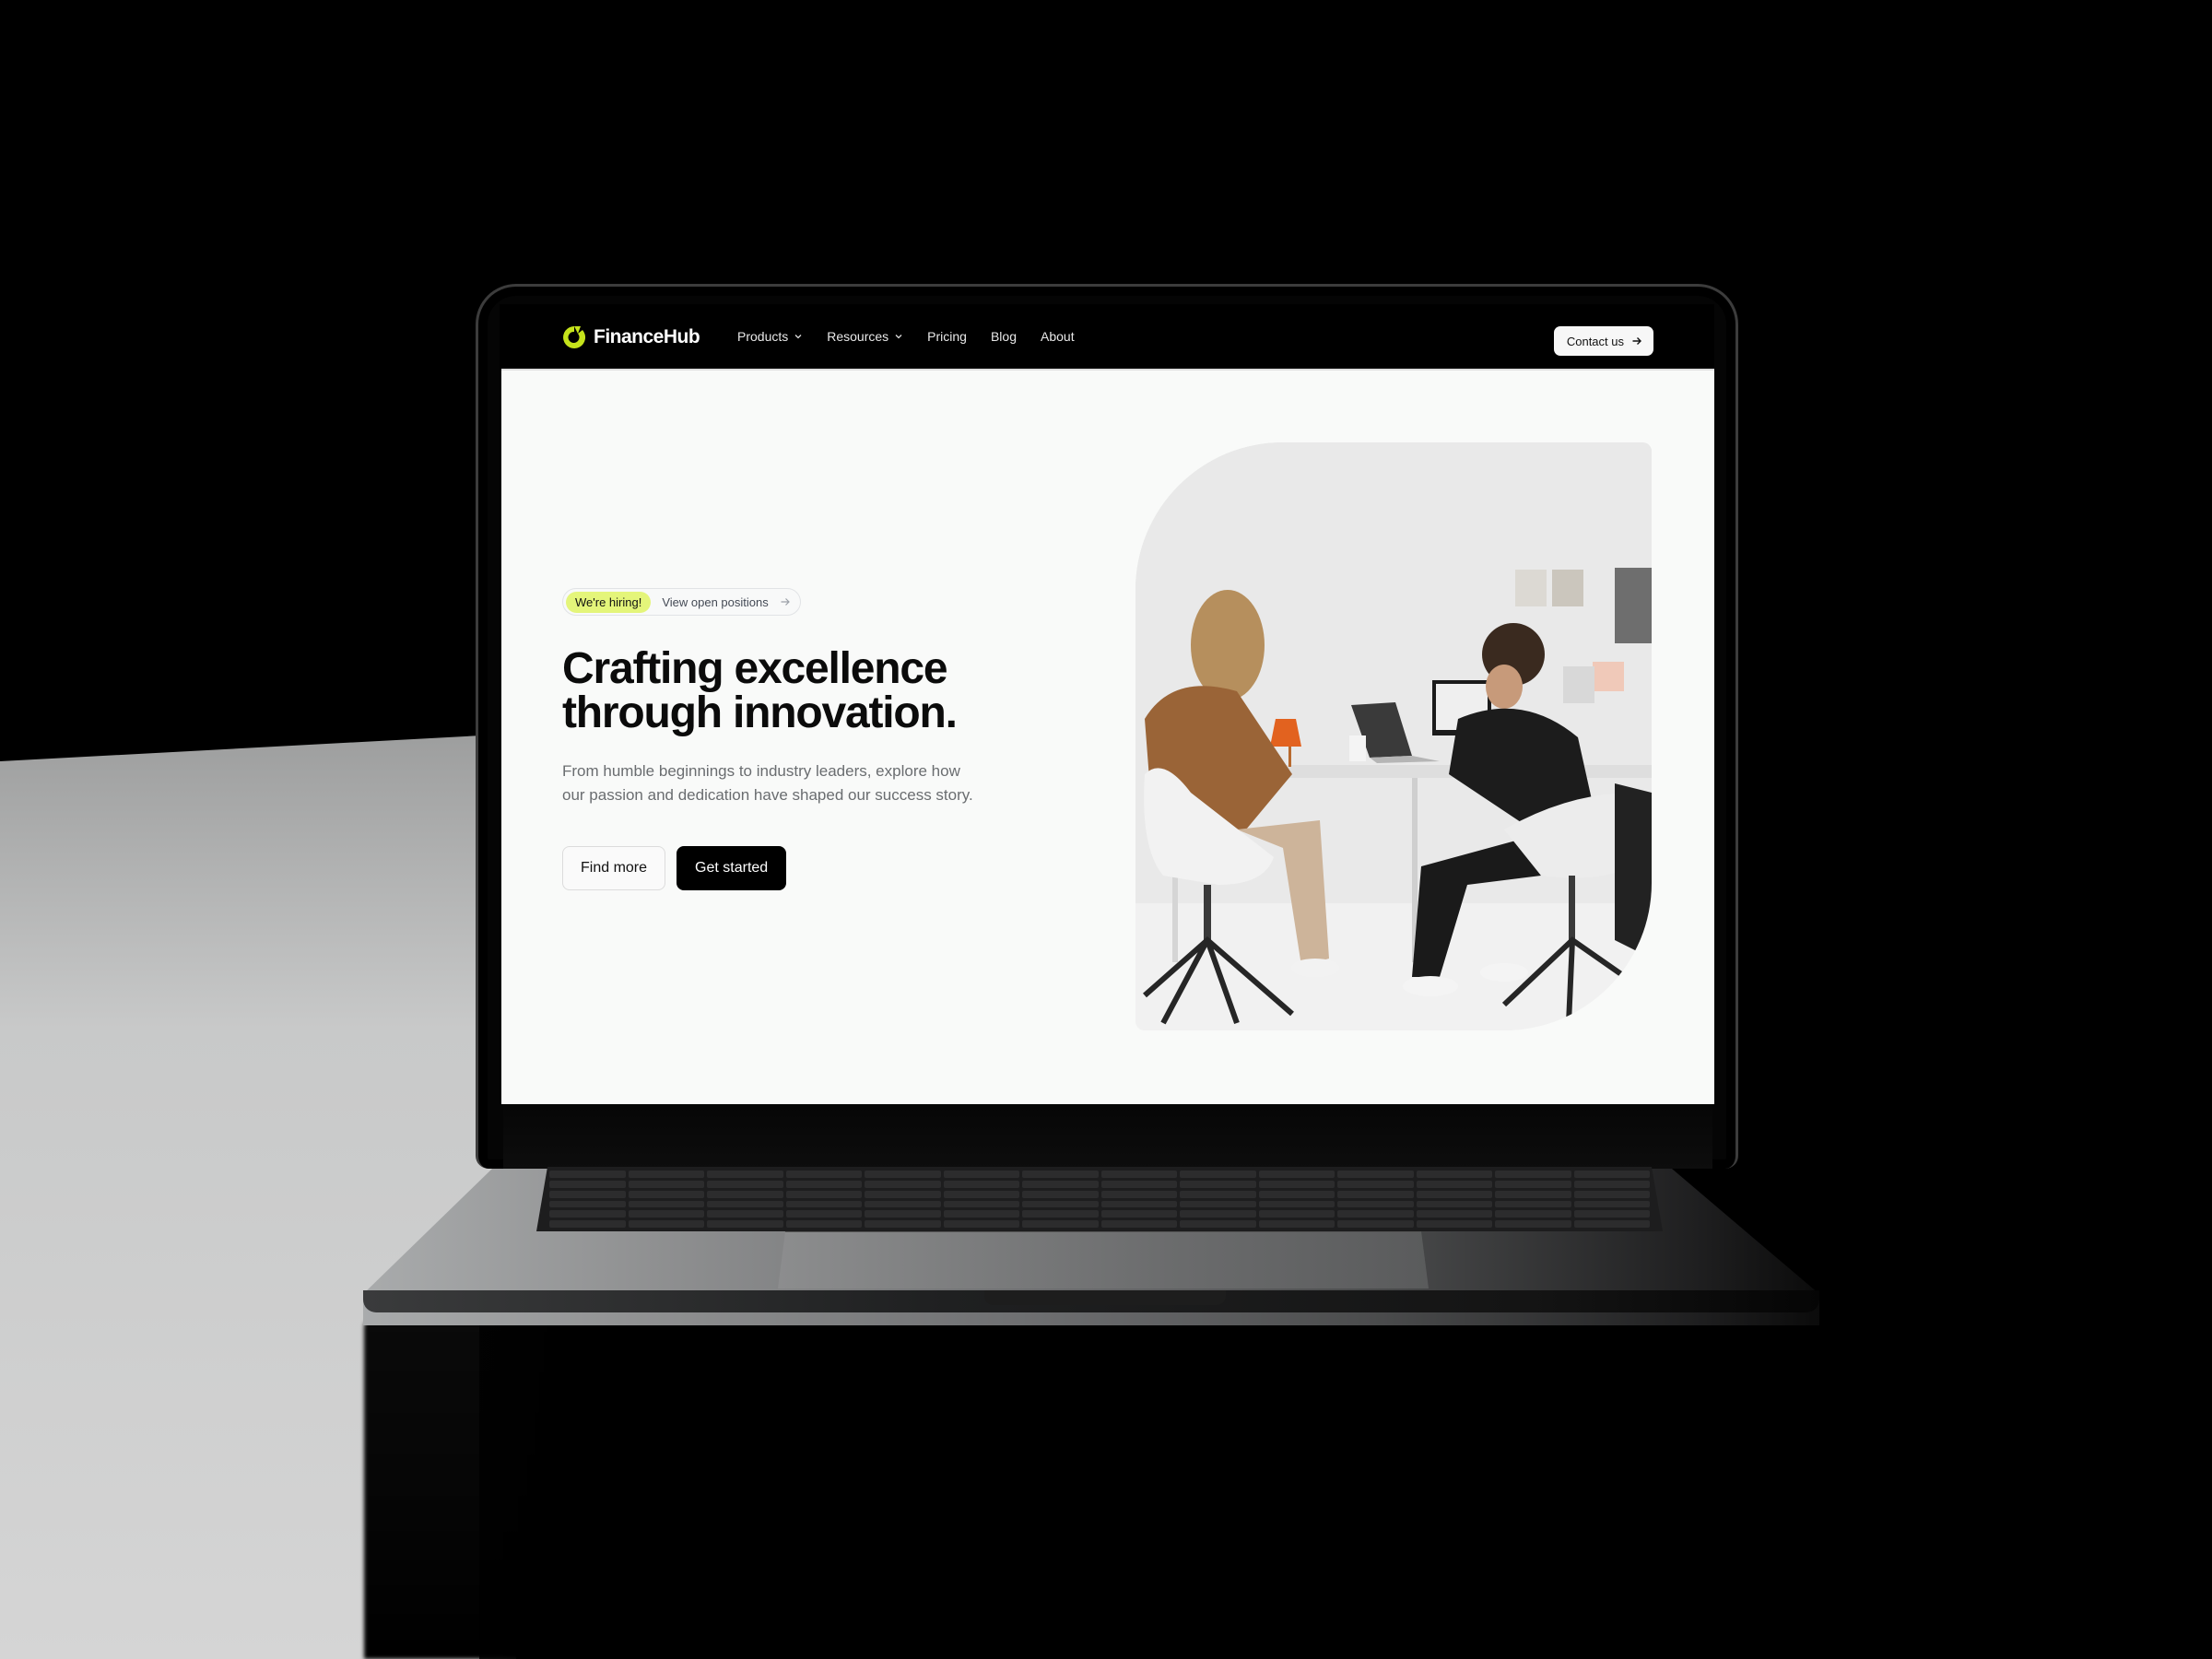  What do you see at coordinates (1099, 1199) in the screenshot?
I see `laptop-keyboard` at bounding box center [1099, 1199].